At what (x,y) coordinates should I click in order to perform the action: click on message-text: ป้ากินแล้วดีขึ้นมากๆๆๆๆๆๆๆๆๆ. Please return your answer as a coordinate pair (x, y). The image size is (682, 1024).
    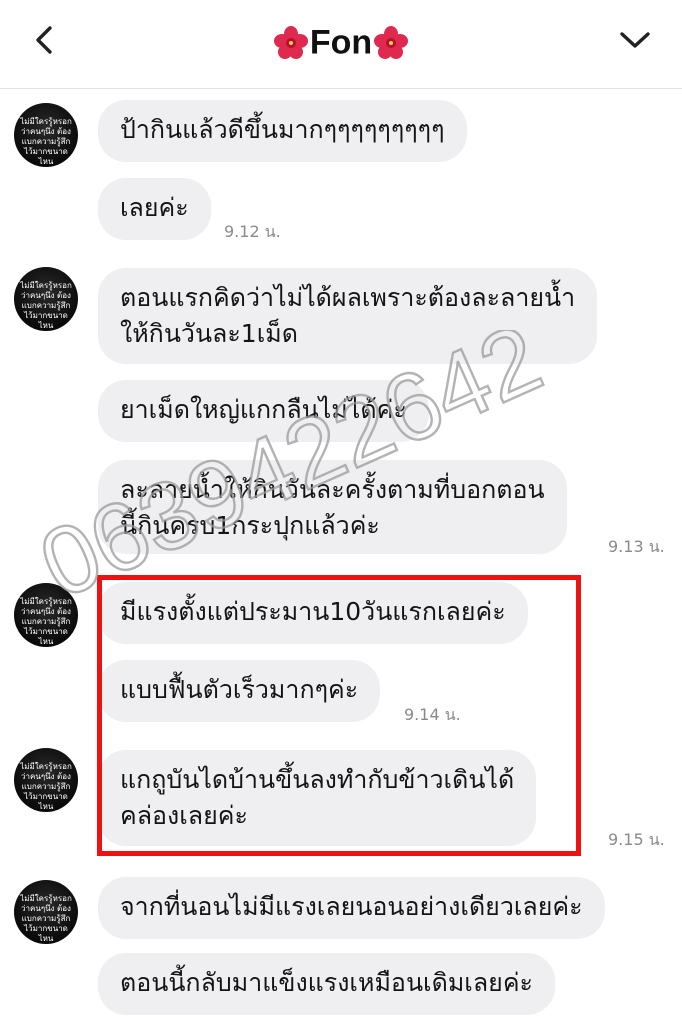
    Looking at the image, I should click on (282, 129).